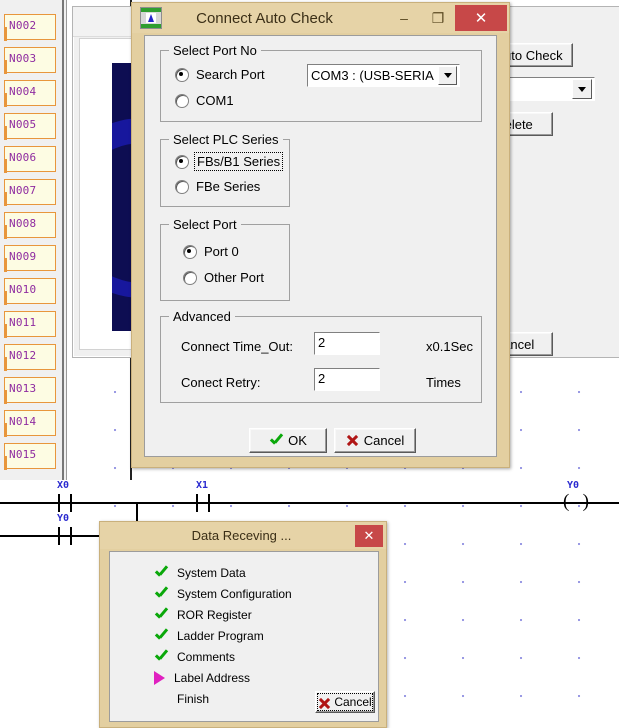 Image resolution: width=619 pixels, height=728 pixels. Describe the element at coordinates (369, 535) in the screenshot. I see `progress-dialog-close-button: ✕` at that location.